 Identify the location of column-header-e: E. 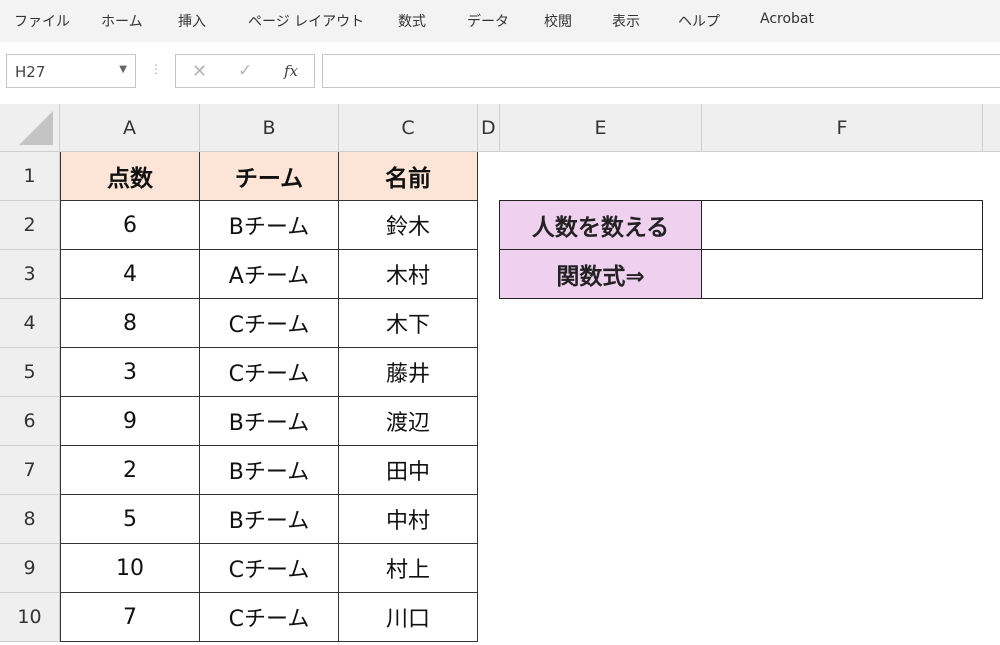
(601, 128).